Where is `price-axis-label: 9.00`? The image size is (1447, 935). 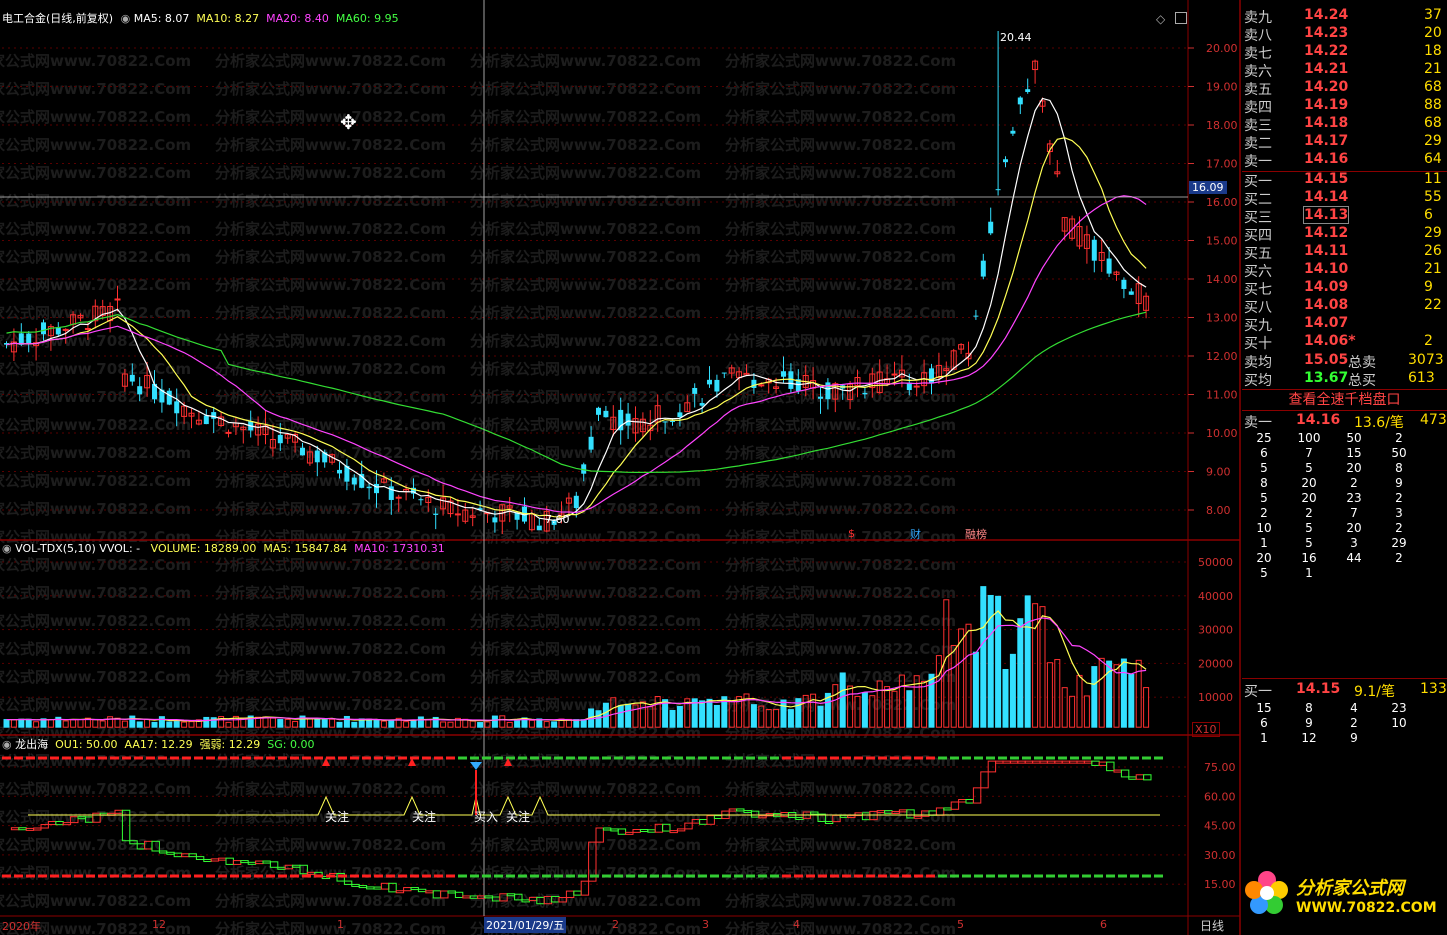 price-axis-label: 9.00 is located at coordinates (1218, 472).